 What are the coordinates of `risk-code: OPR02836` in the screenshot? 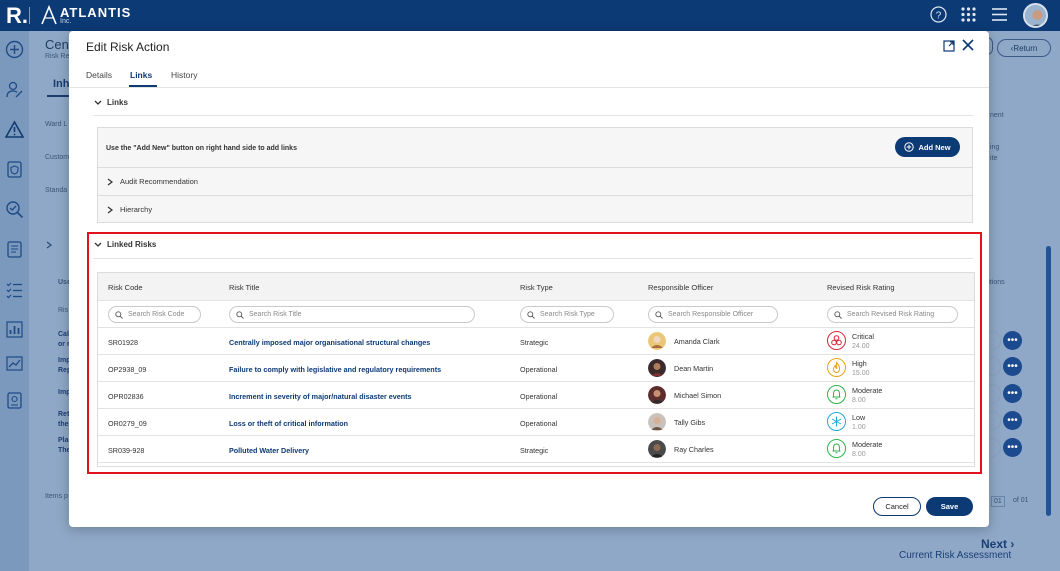 It's located at (126, 396).